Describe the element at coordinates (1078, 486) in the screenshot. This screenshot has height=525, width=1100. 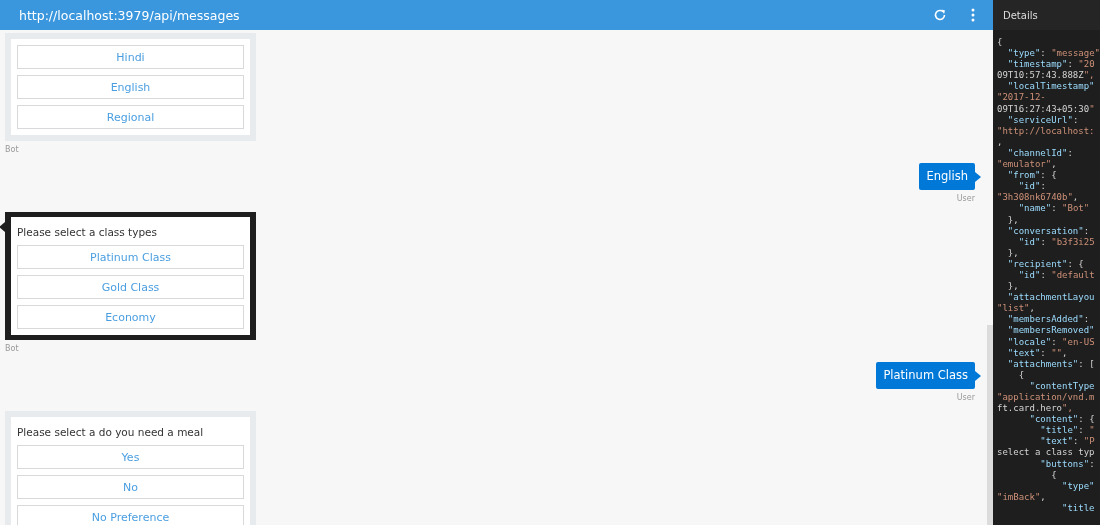
I see `json-line: "type"` at that location.